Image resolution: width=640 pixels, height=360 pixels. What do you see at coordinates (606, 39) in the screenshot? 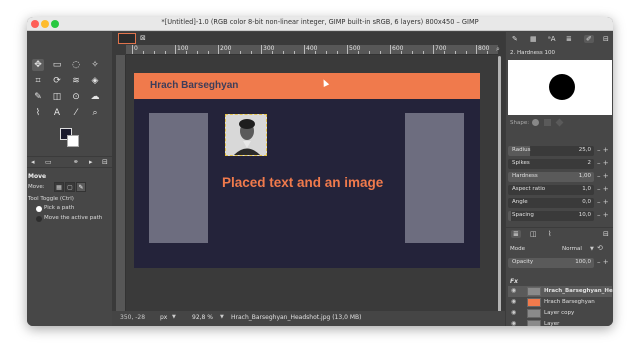
I see `dock-menu-icon: ⊟` at bounding box center [606, 39].